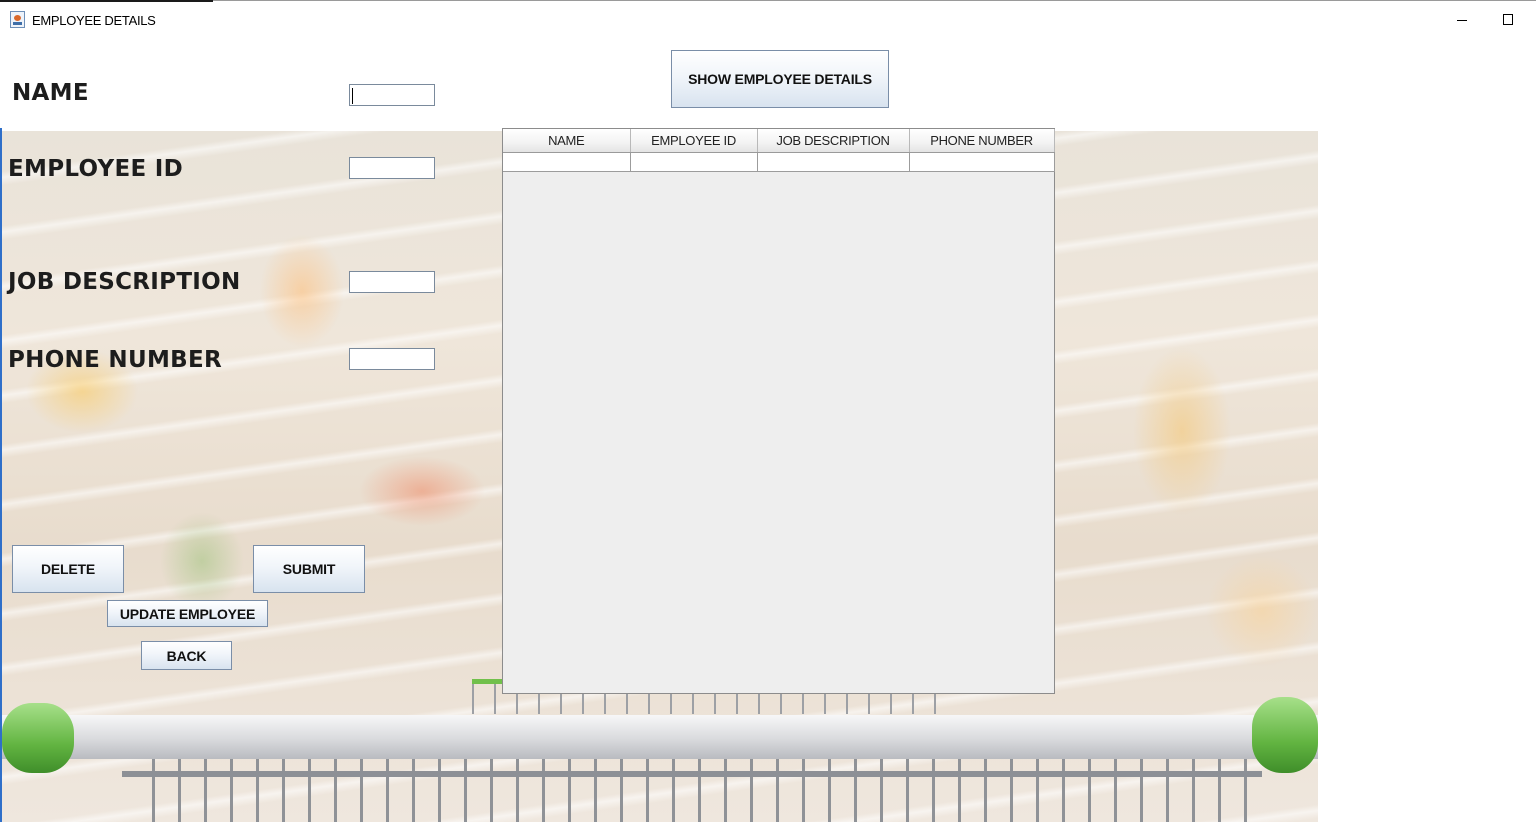  What do you see at coordinates (692, 774) in the screenshot?
I see `cart-rim` at bounding box center [692, 774].